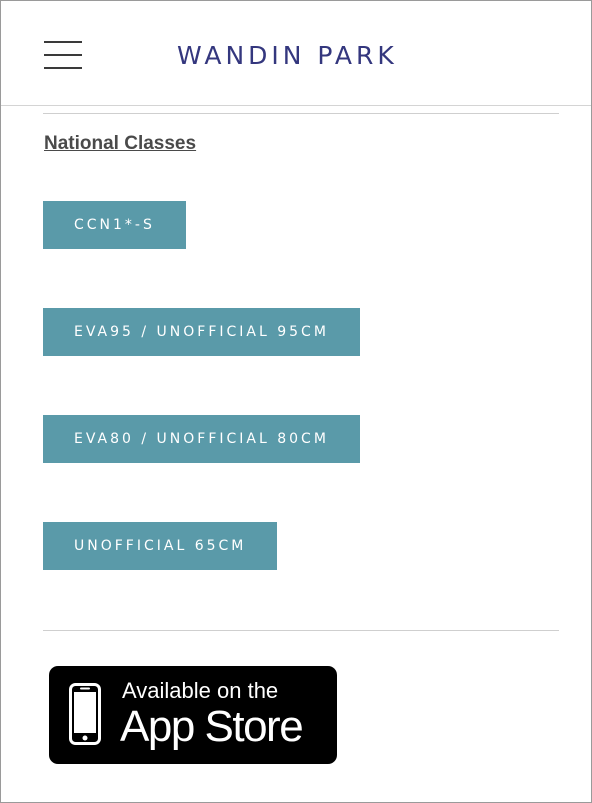 This screenshot has width=592, height=803. What do you see at coordinates (301, 630) in the screenshot?
I see `bottom-divider` at bounding box center [301, 630].